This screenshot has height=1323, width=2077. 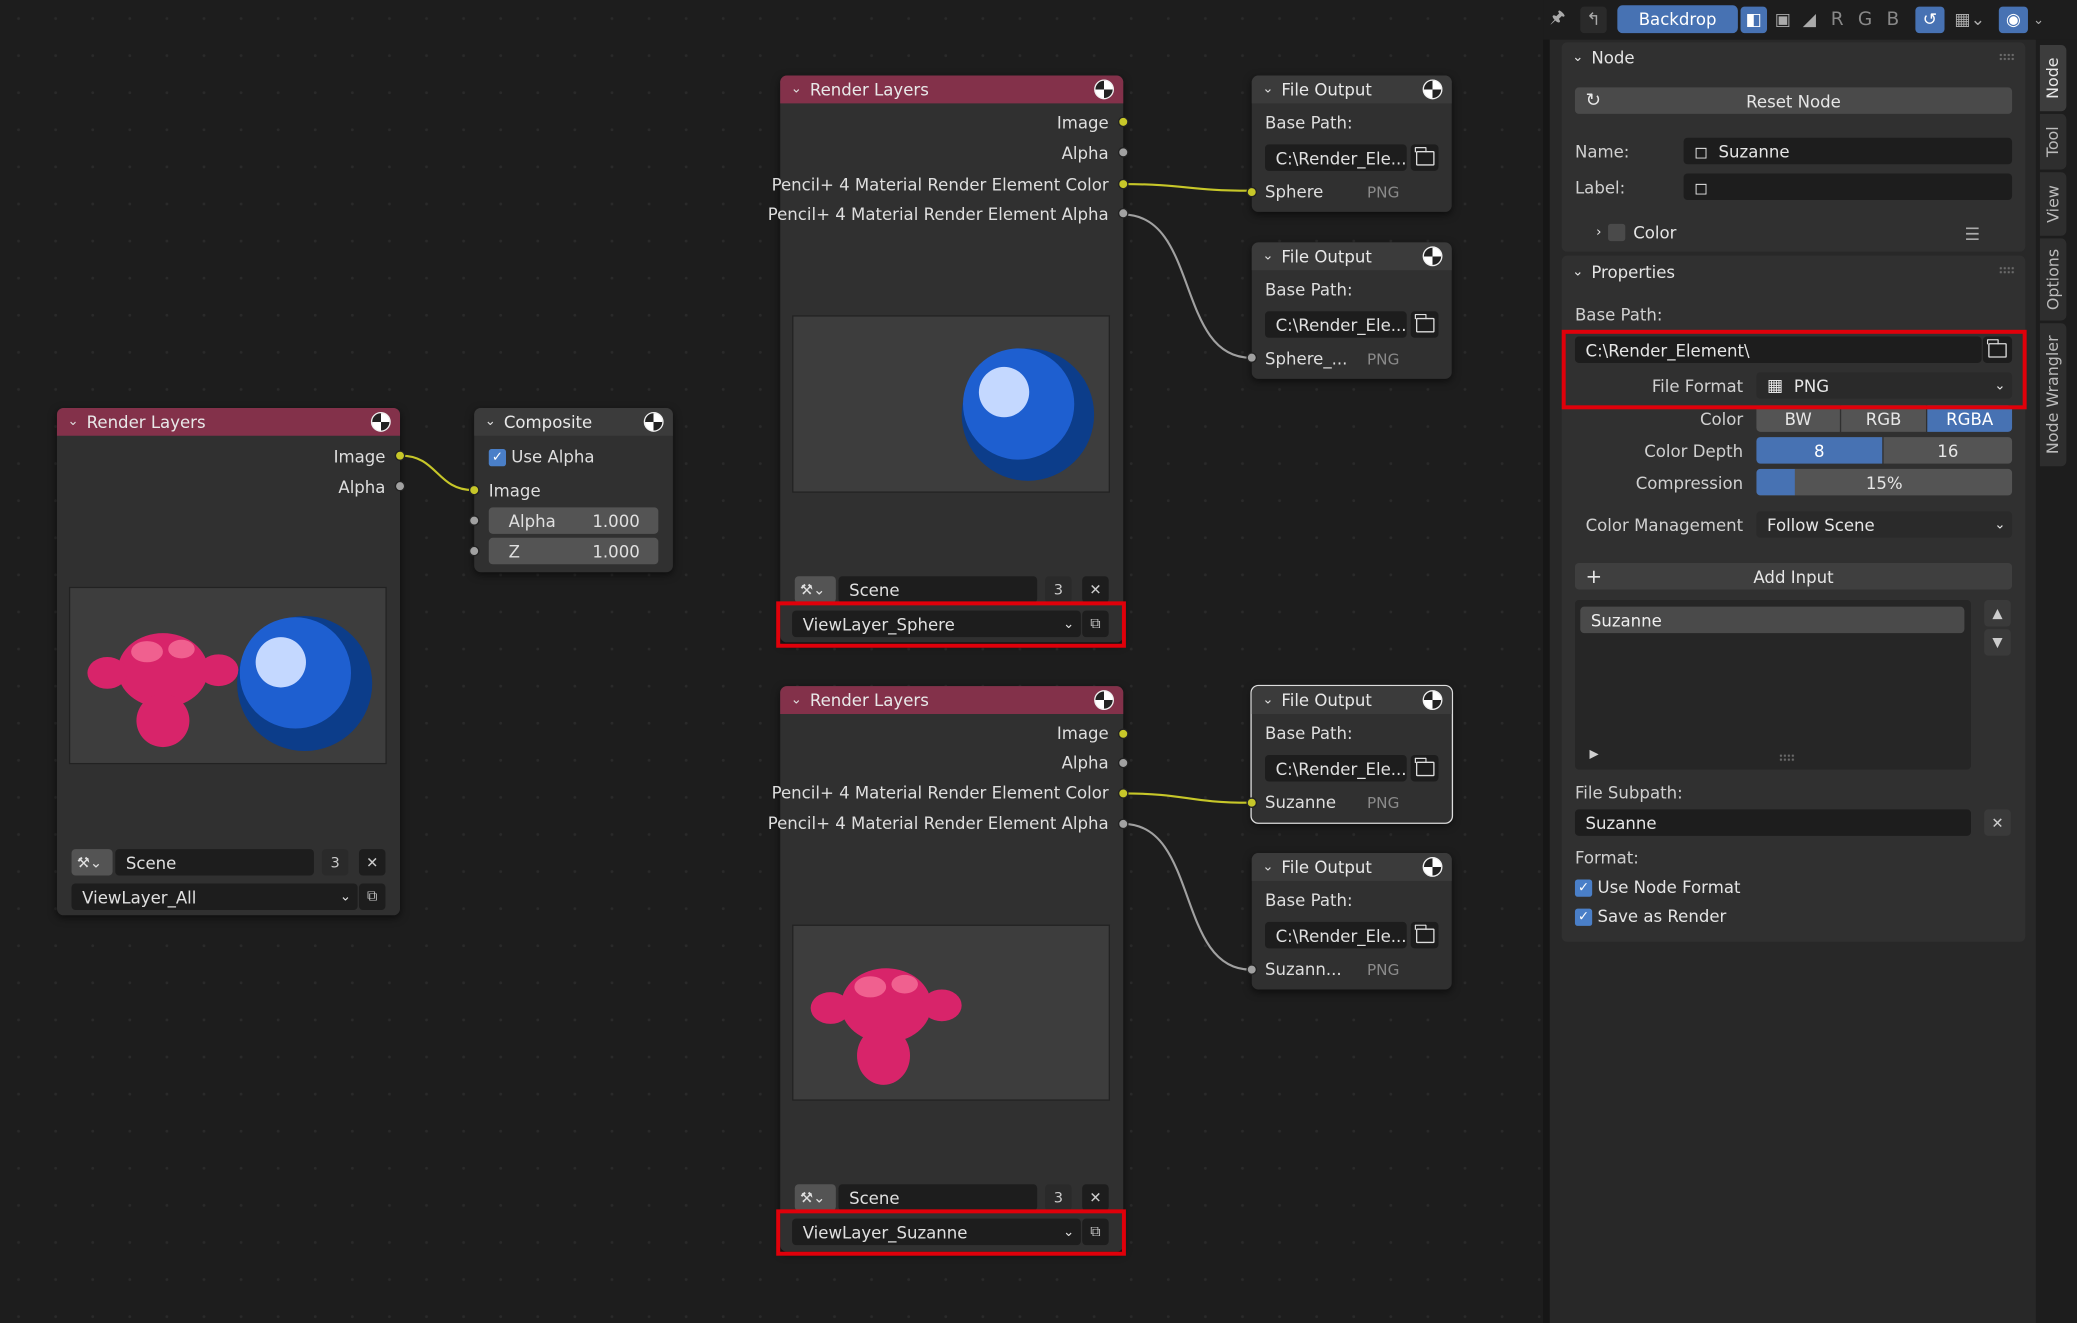 What do you see at coordinates (1754, 20) in the screenshot?
I see `backdrop-color-alpha-icon: ◧` at bounding box center [1754, 20].